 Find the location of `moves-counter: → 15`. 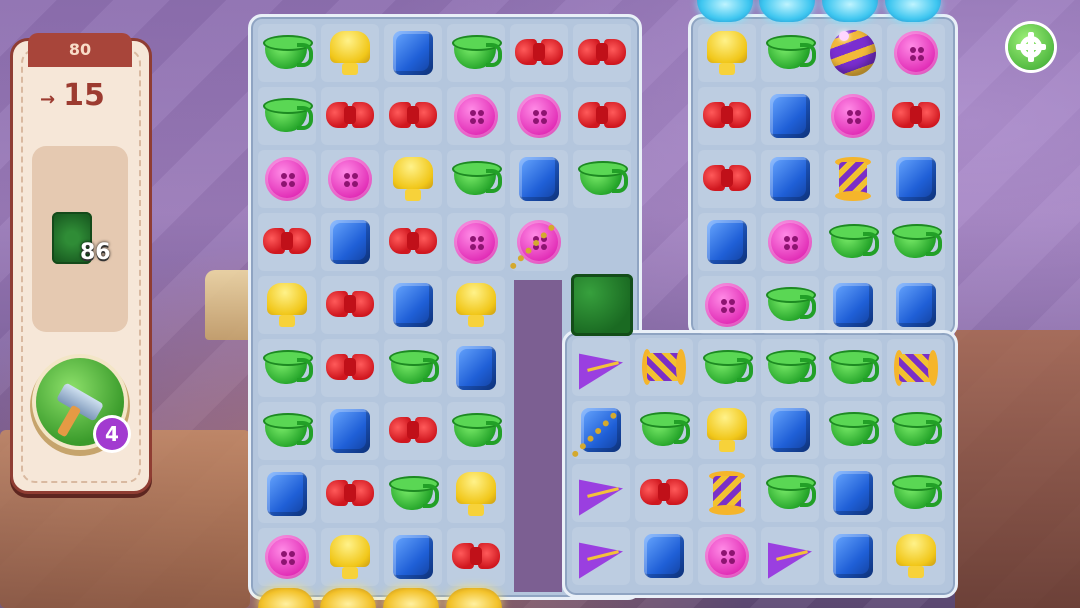

moves-counter: → 15 is located at coordinates (85, 95).